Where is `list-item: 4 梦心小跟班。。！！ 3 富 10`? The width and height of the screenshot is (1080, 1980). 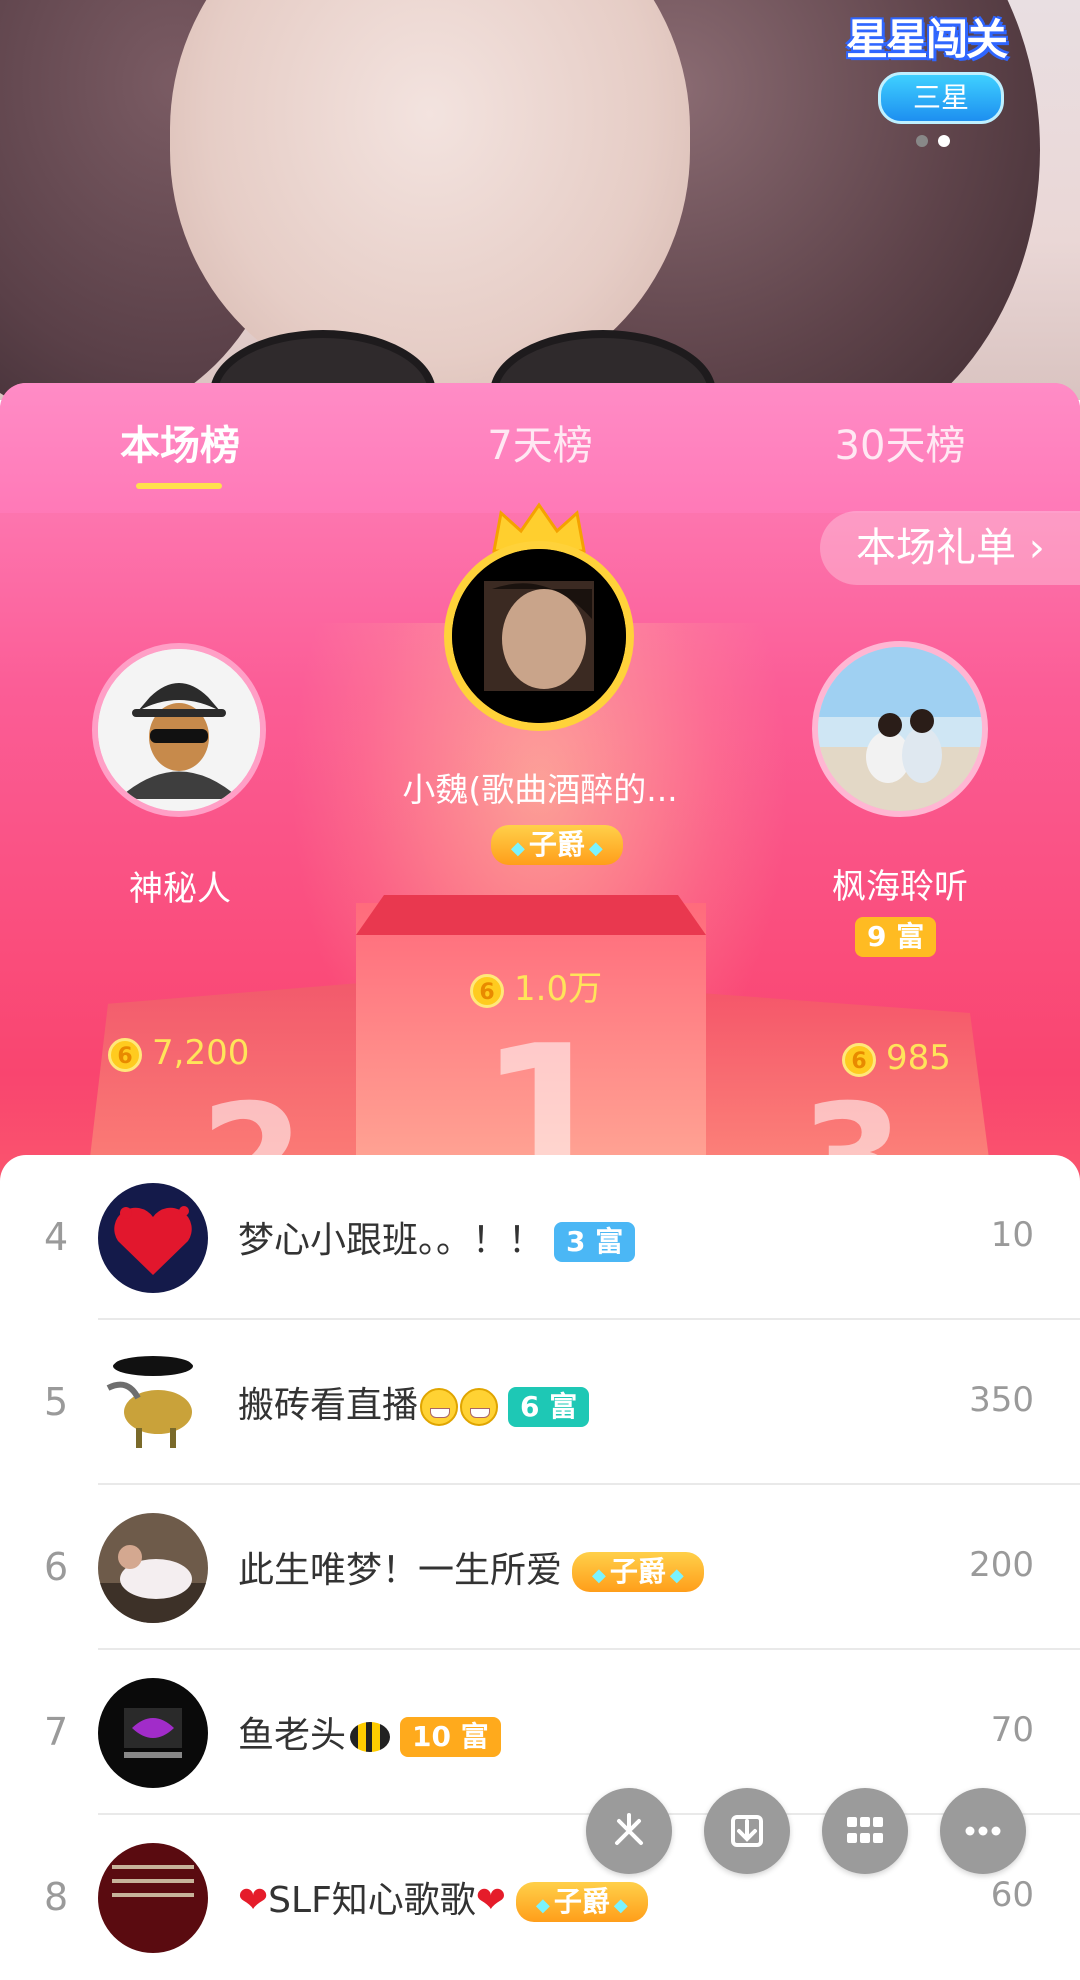
list-item: 4 梦心小跟班。。！！ 3 富 10 is located at coordinates (540, 1237).